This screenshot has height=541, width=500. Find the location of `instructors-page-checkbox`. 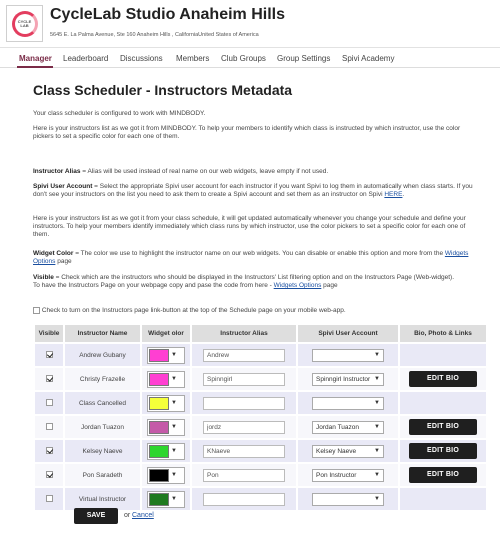

instructors-page-checkbox is located at coordinates (36, 310).